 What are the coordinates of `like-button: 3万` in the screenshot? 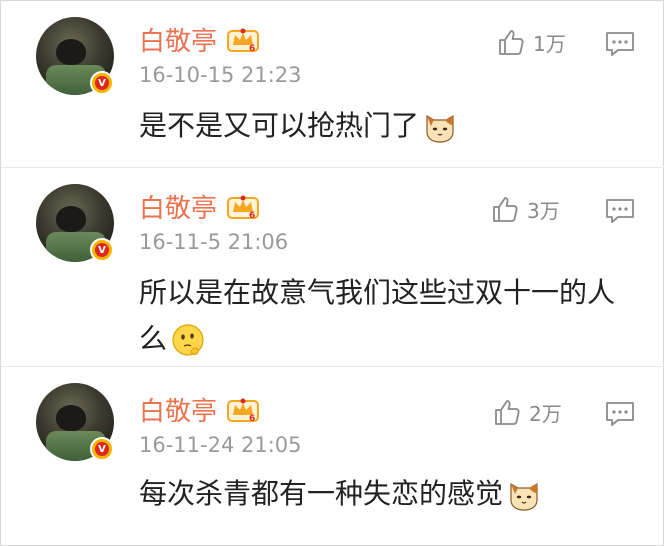 It's located at (525, 209).